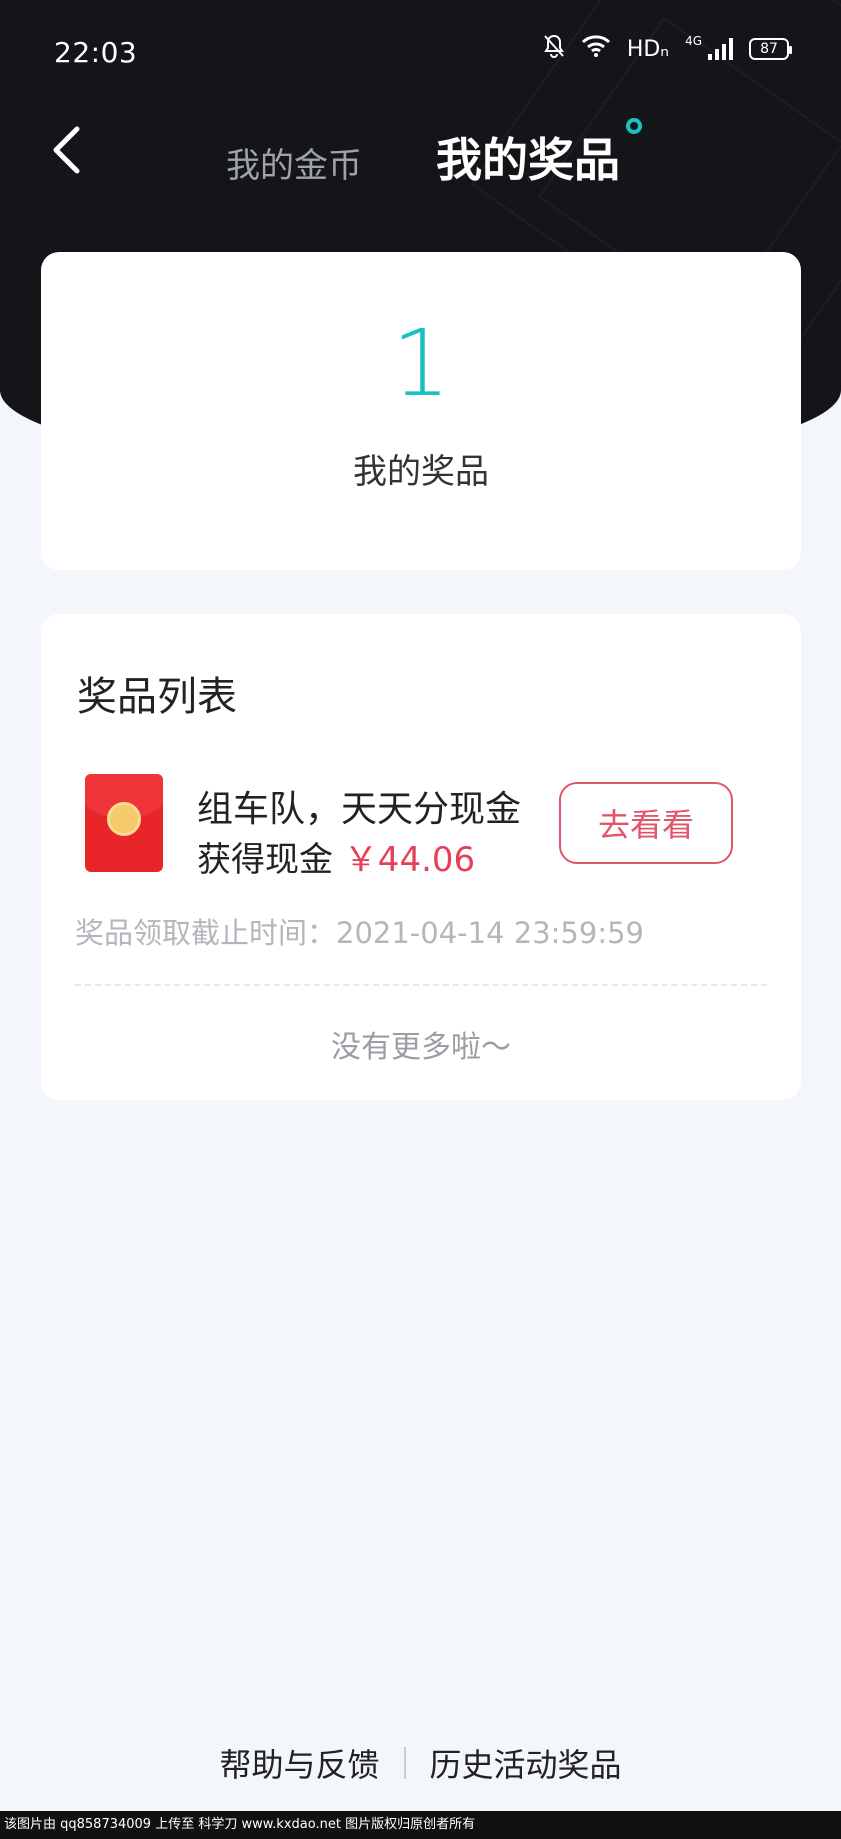 The height and width of the screenshot is (1839, 841). Describe the element at coordinates (359, 809) in the screenshot. I see `prize-name: 组车队，天天分现金` at that location.